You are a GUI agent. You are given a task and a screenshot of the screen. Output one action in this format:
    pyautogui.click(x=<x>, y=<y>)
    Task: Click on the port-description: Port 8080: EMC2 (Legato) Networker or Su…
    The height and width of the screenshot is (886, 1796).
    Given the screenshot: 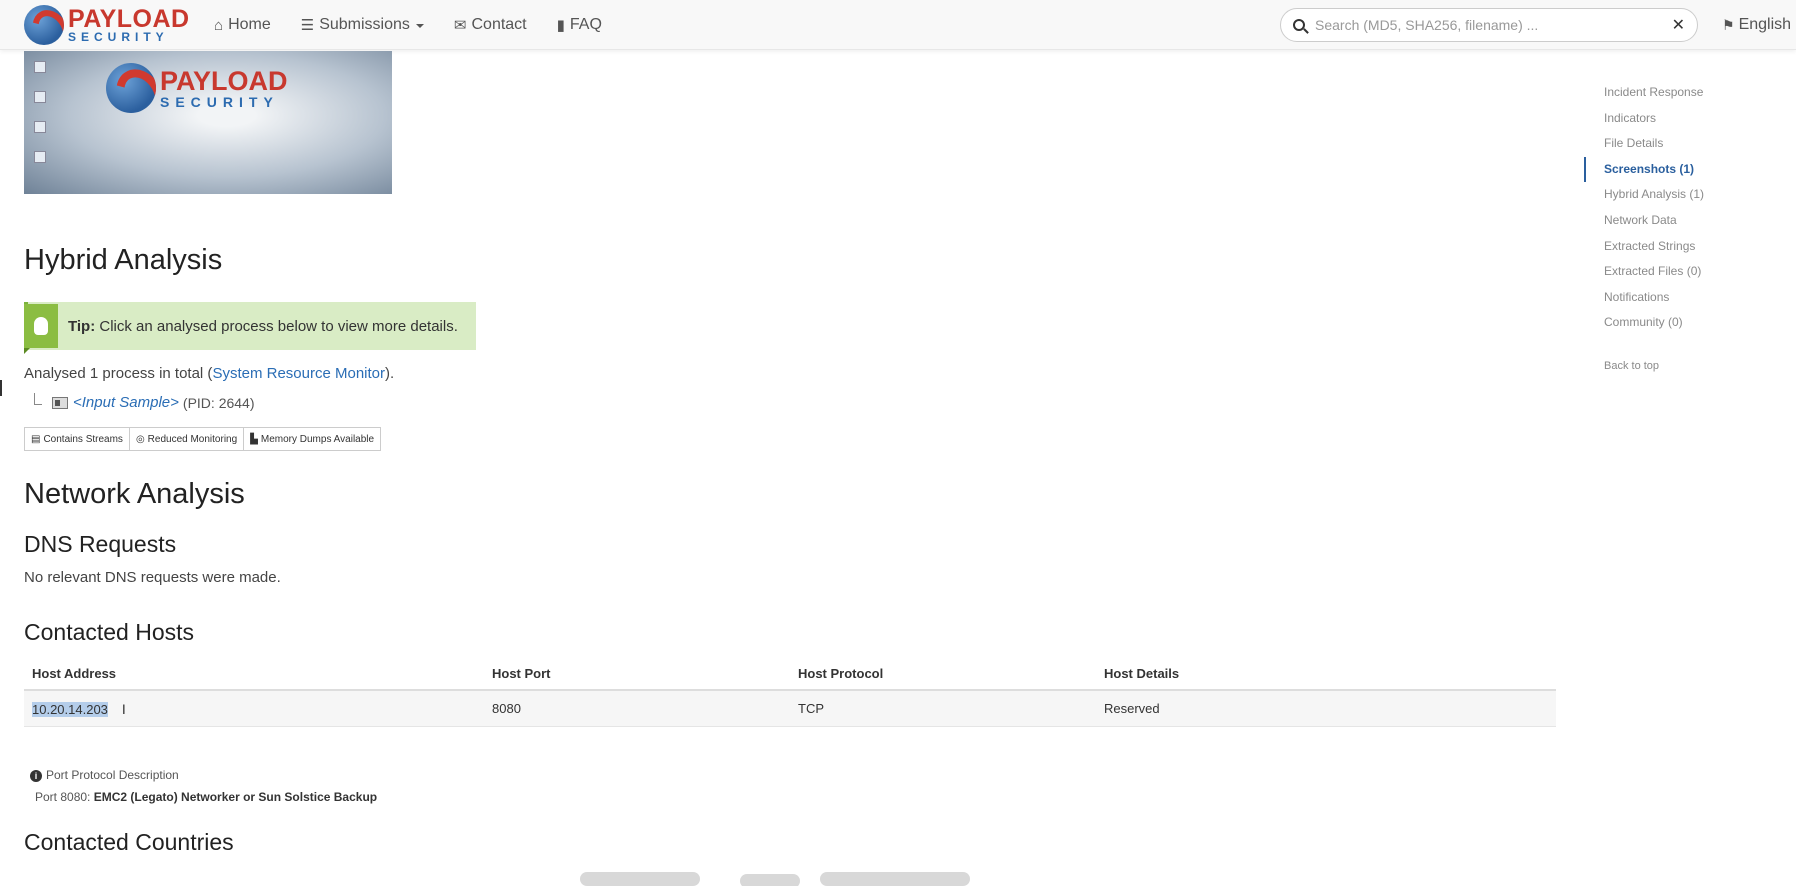 What is the action you would take?
    pyautogui.click(x=206, y=797)
    